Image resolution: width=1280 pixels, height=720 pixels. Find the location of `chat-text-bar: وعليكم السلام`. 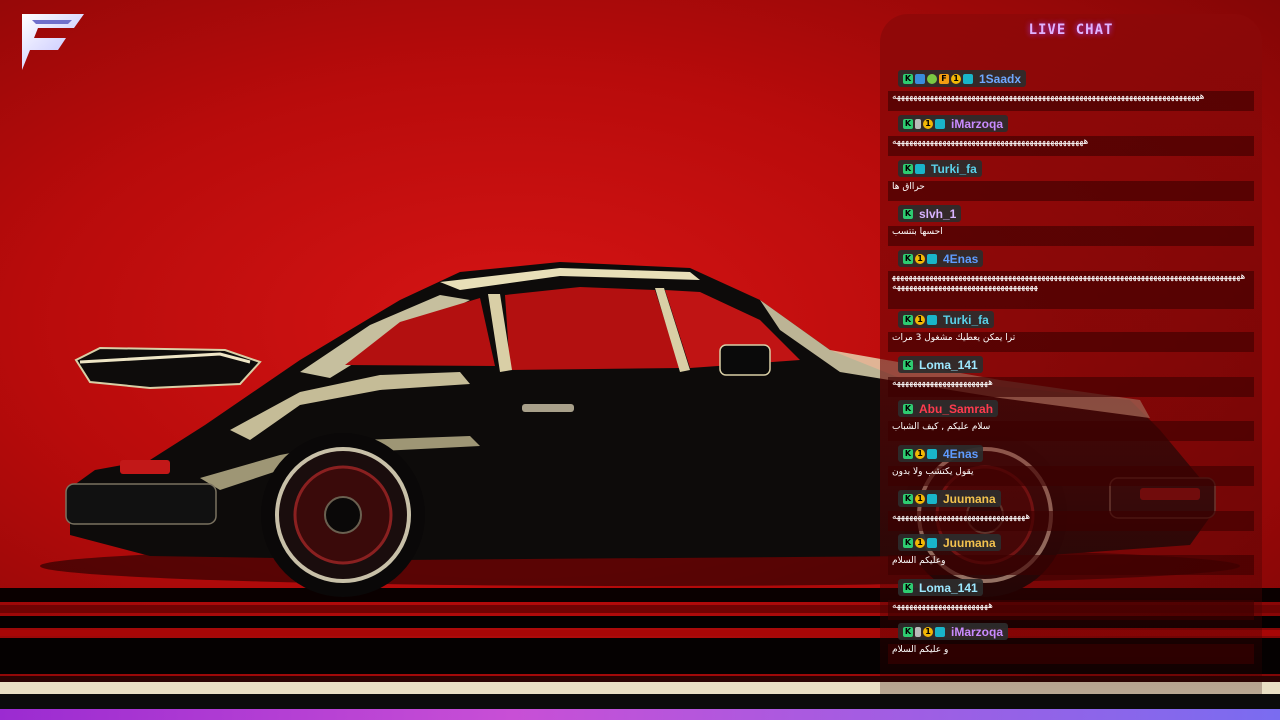

chat-text-bar: وعليكم السلام is located at coordinates (1071, 565).